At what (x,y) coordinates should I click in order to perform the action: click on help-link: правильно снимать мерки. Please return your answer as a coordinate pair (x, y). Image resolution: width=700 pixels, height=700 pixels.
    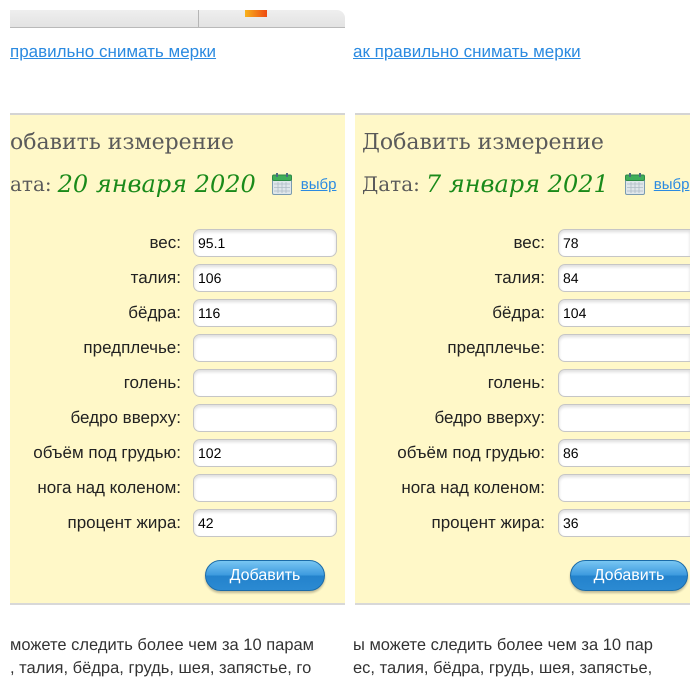
    Looking at the image, I should click on (113, 52).